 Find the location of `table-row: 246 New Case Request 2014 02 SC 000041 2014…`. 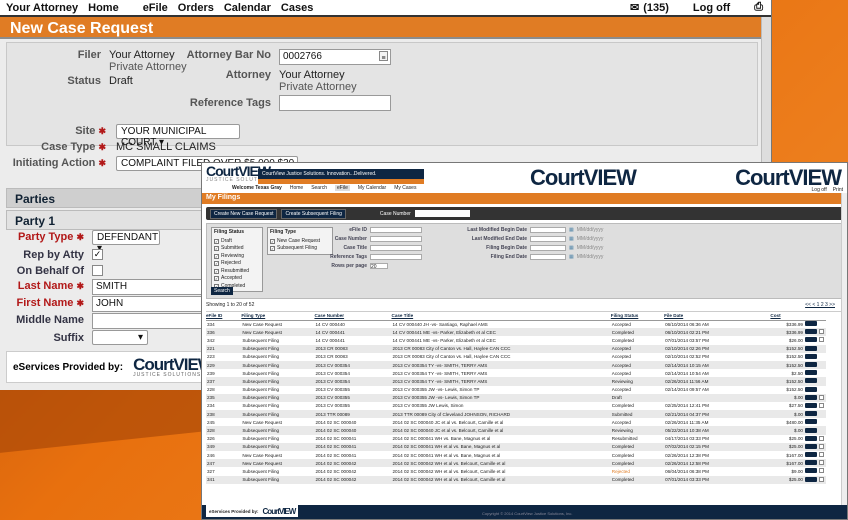

table-row: 246 New Case Request 2014 02 SC 000041 2014… is located at coordinates (516, 455).